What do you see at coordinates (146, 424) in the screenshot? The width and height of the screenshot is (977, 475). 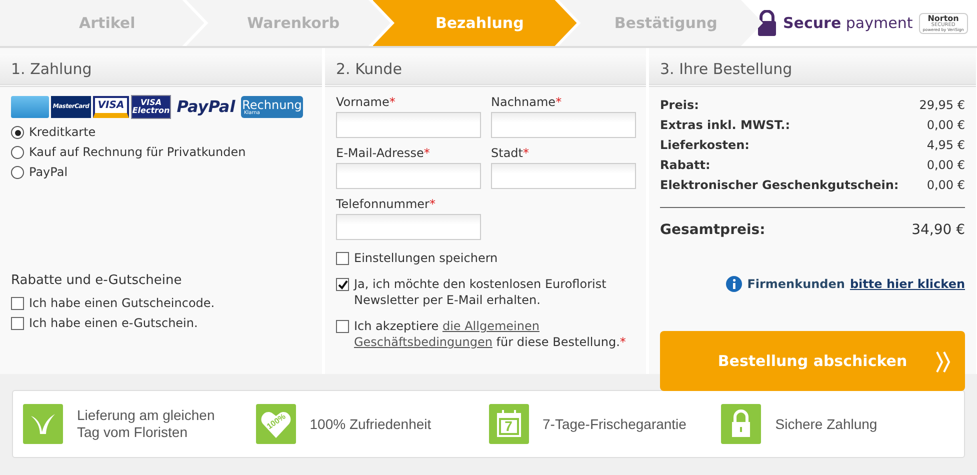 I see `feature-text: Lieferung am gleichen Tag vom Floristen` at bounding box center [146, 424].